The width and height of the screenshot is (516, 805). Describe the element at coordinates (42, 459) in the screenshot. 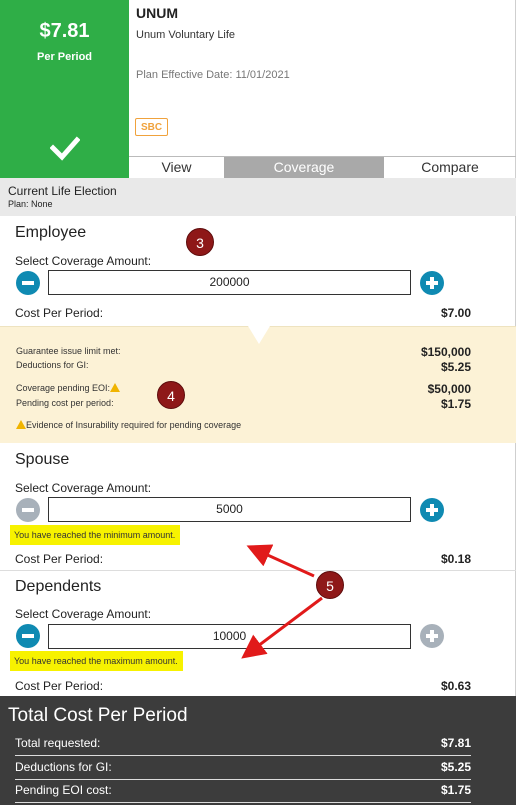

I see `spouse-title: Spouse` at that location.